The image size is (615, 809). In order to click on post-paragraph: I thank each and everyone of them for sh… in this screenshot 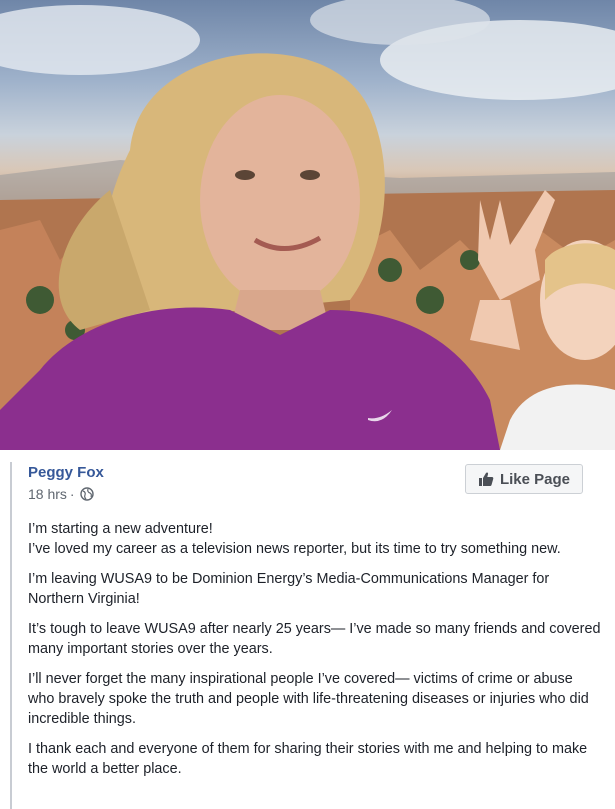, I will do `click(308, 759)`.